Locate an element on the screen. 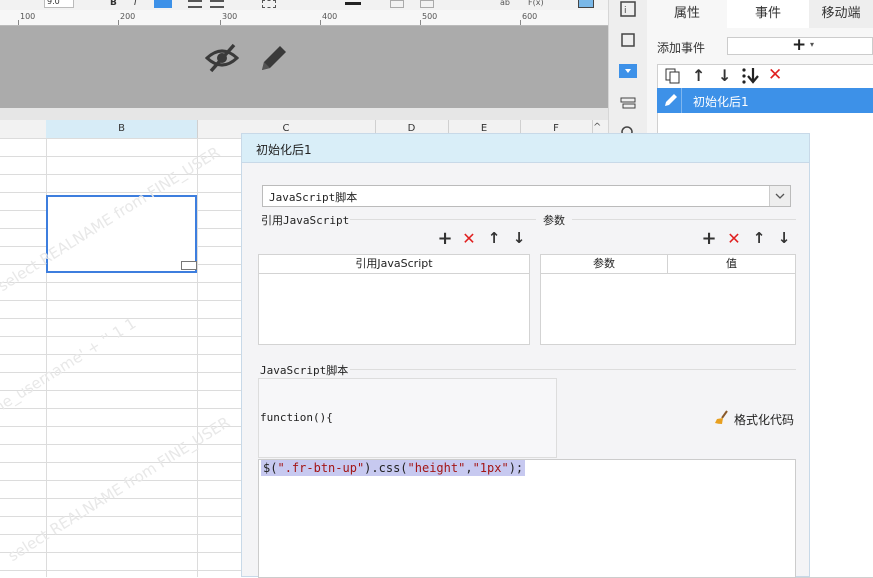 This screenshot has height=578, width=873. delete-ref-icon: ✕ is located at coordinates (469, 238).